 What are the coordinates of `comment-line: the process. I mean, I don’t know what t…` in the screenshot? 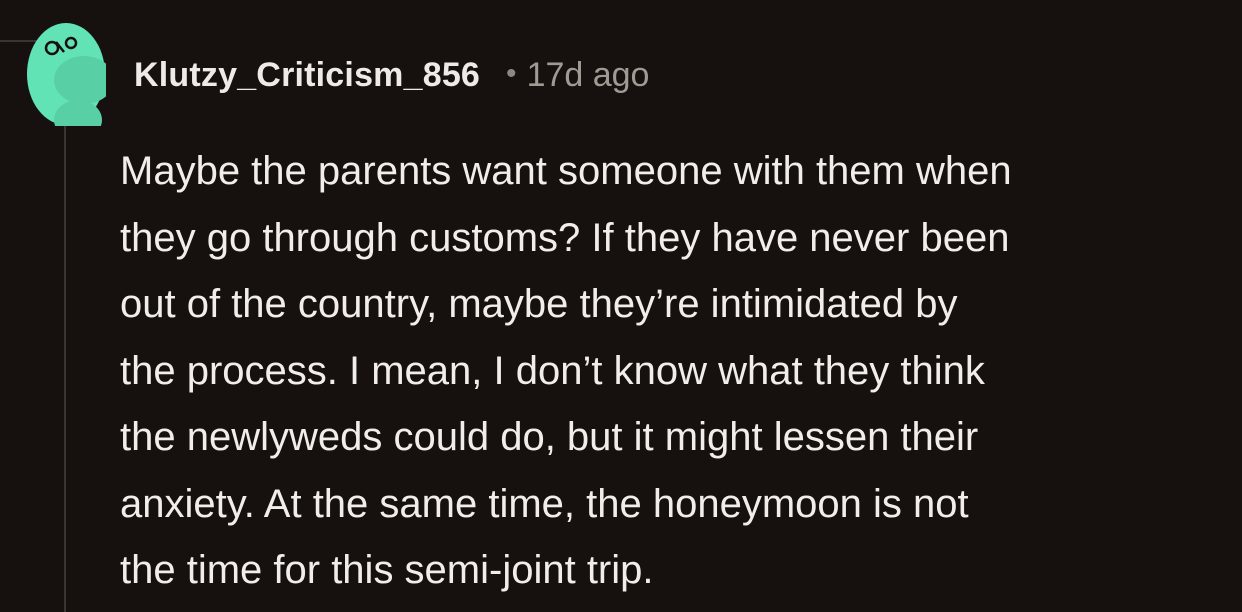 It's located at (552, 370).